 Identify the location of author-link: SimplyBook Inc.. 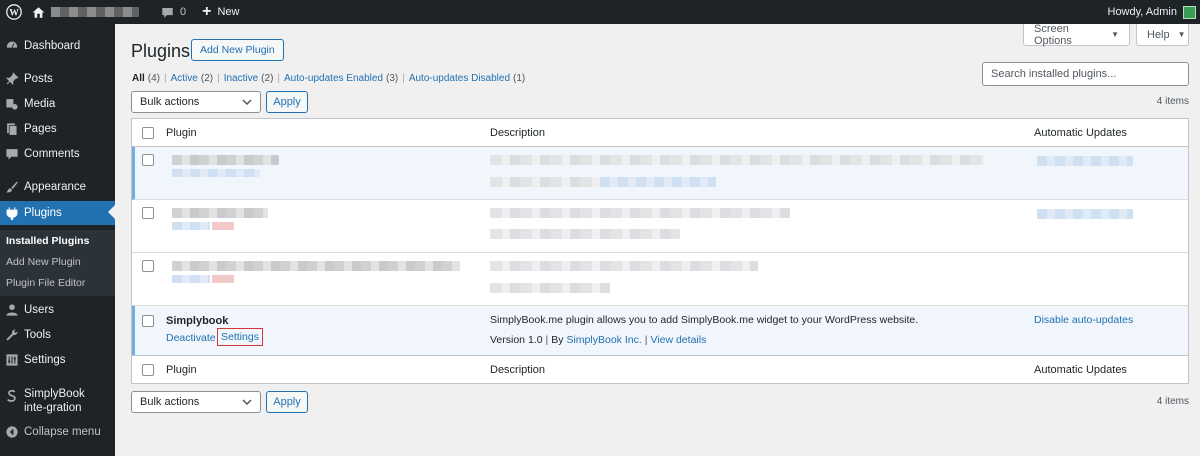
(603, 340).